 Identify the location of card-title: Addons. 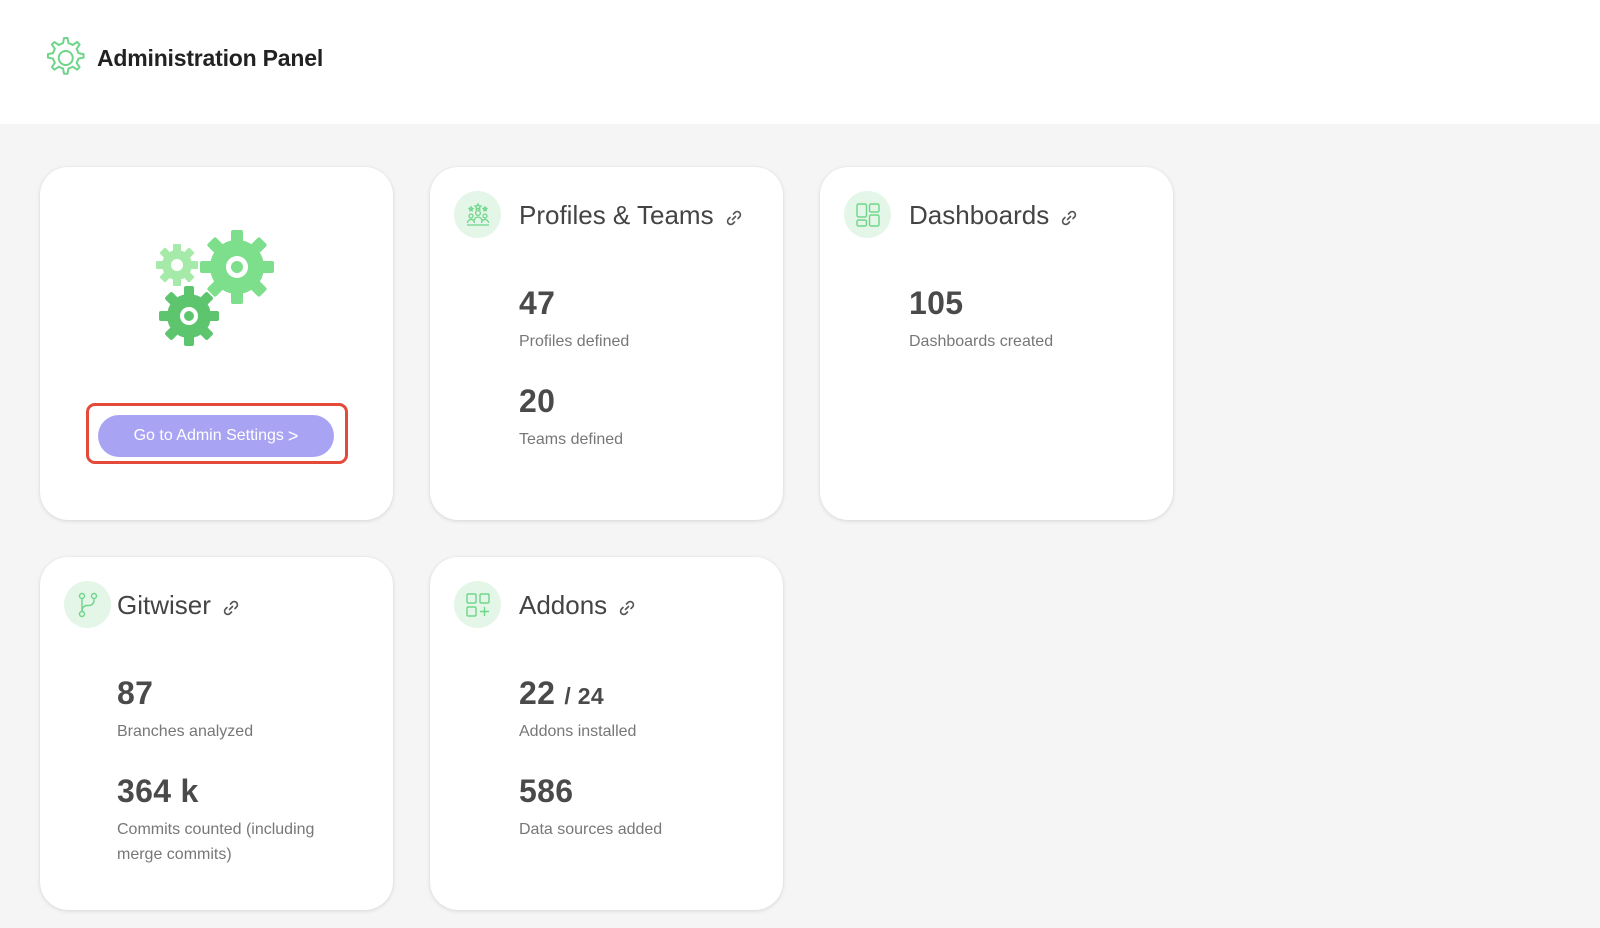
(563, 605).